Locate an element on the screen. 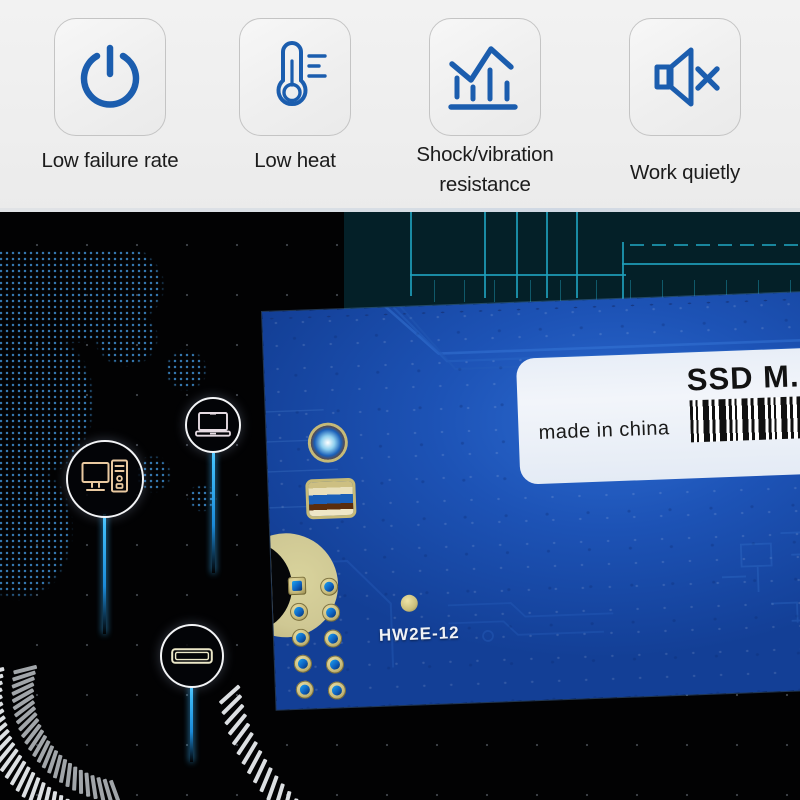  product-label: SSD M. made in china is located at coordinates (657, 415).